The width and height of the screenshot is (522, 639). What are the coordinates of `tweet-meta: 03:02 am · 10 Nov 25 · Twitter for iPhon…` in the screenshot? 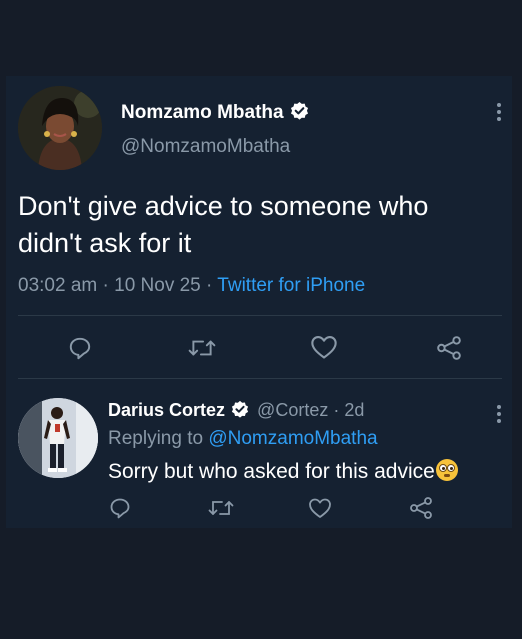 It's located at (191, 286).